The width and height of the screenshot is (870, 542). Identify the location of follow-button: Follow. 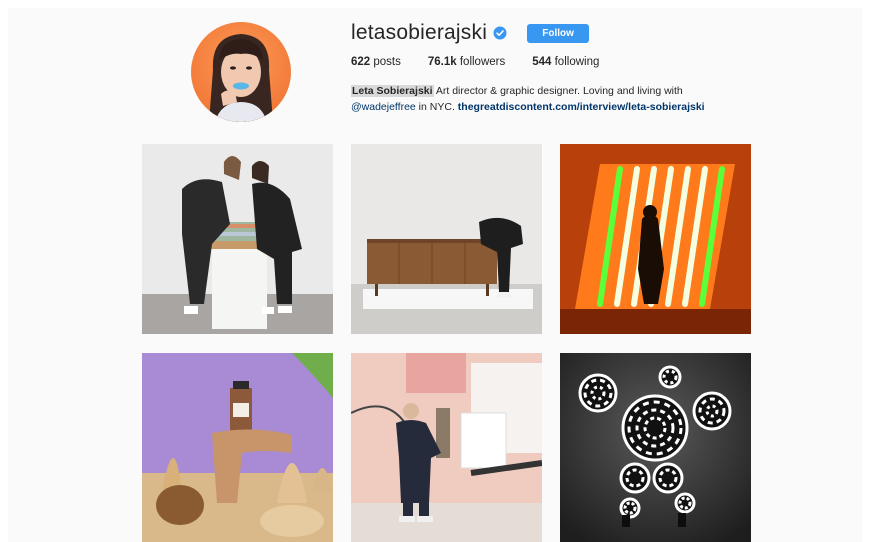
(558, 33).